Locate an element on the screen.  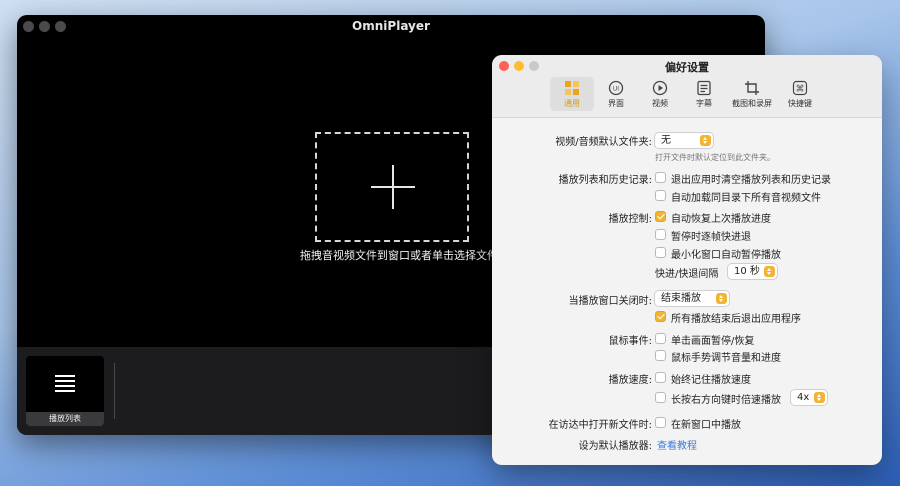
seek-interval-value: 10 秒 is located at coordinates (747, 271).